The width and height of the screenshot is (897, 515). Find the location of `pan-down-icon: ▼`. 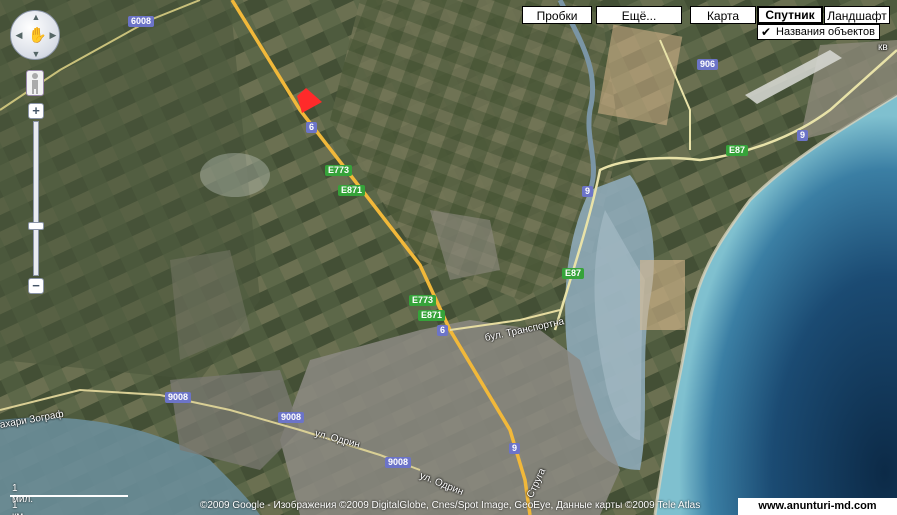

pan-down-icon: ▼ is located at coordinates (36, 54).